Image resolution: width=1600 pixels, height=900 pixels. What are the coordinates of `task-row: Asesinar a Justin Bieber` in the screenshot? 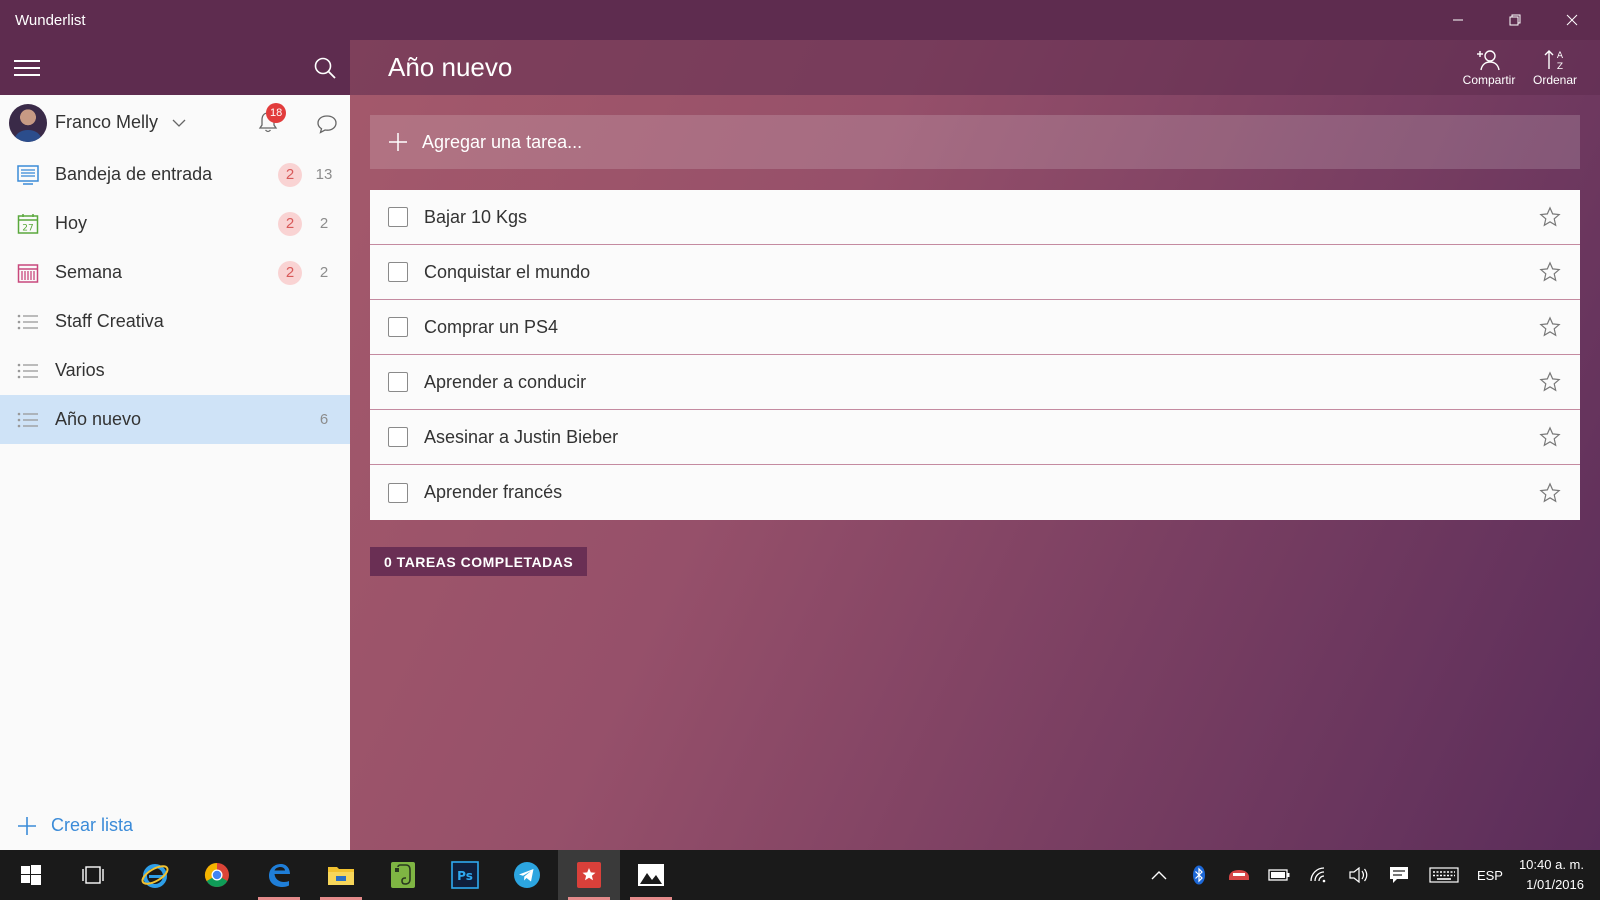 It's located at (975, 437).